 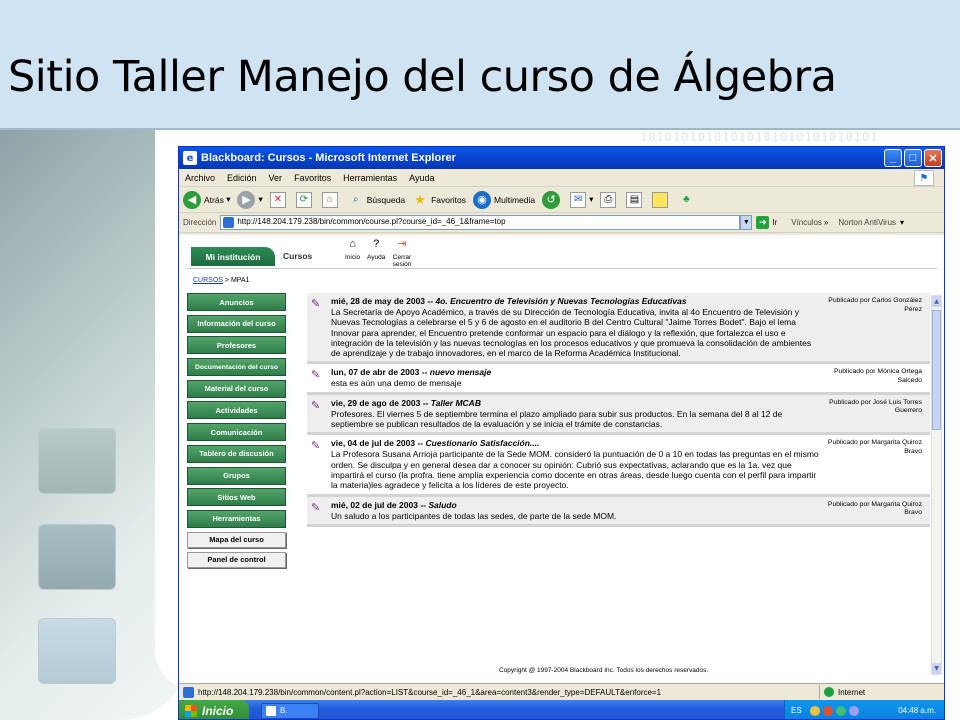 I want to click on discuss-button, so click(x=661, y=199).